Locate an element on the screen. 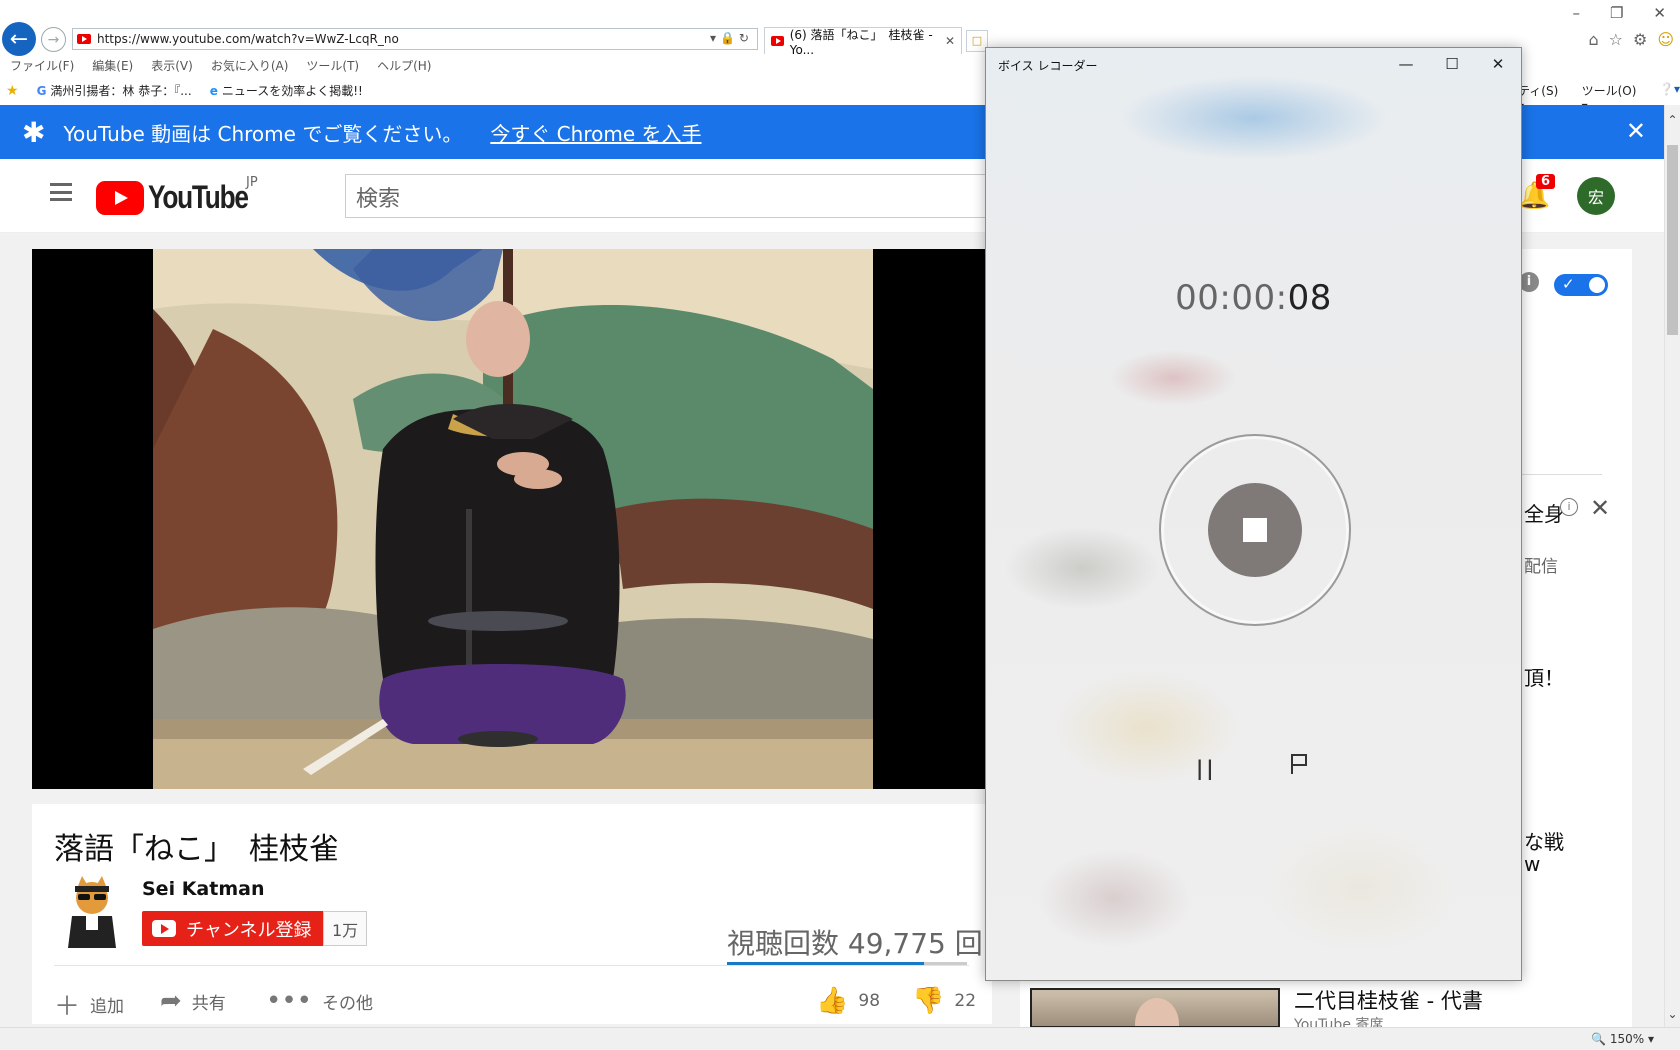  search-input: 検索 is located at coordinates (670, 196).